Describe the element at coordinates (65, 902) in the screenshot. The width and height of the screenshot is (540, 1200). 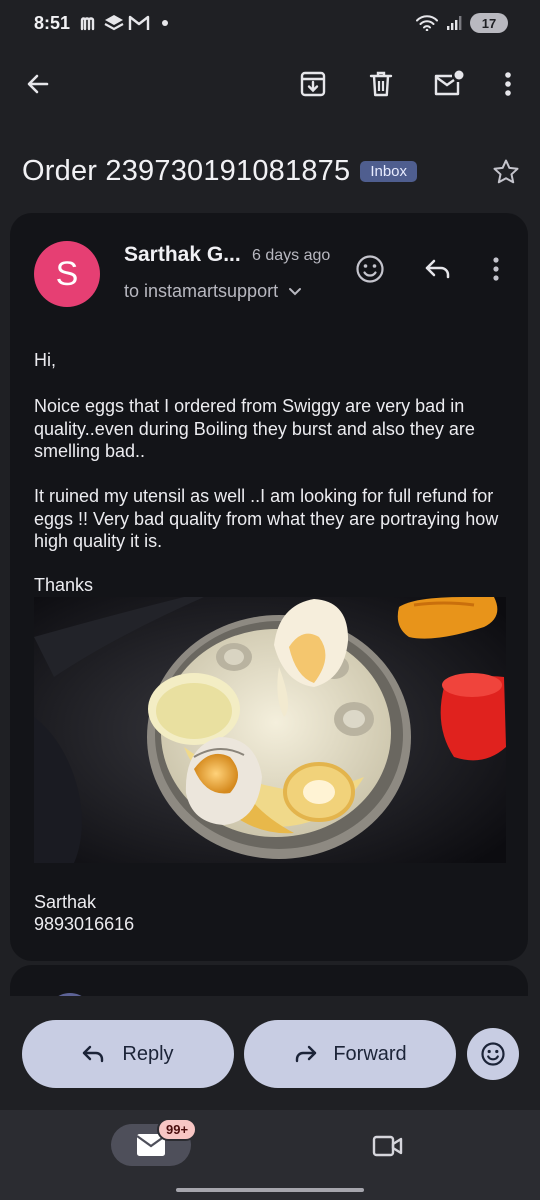
I see `signature-name: Sarthak` at that location.